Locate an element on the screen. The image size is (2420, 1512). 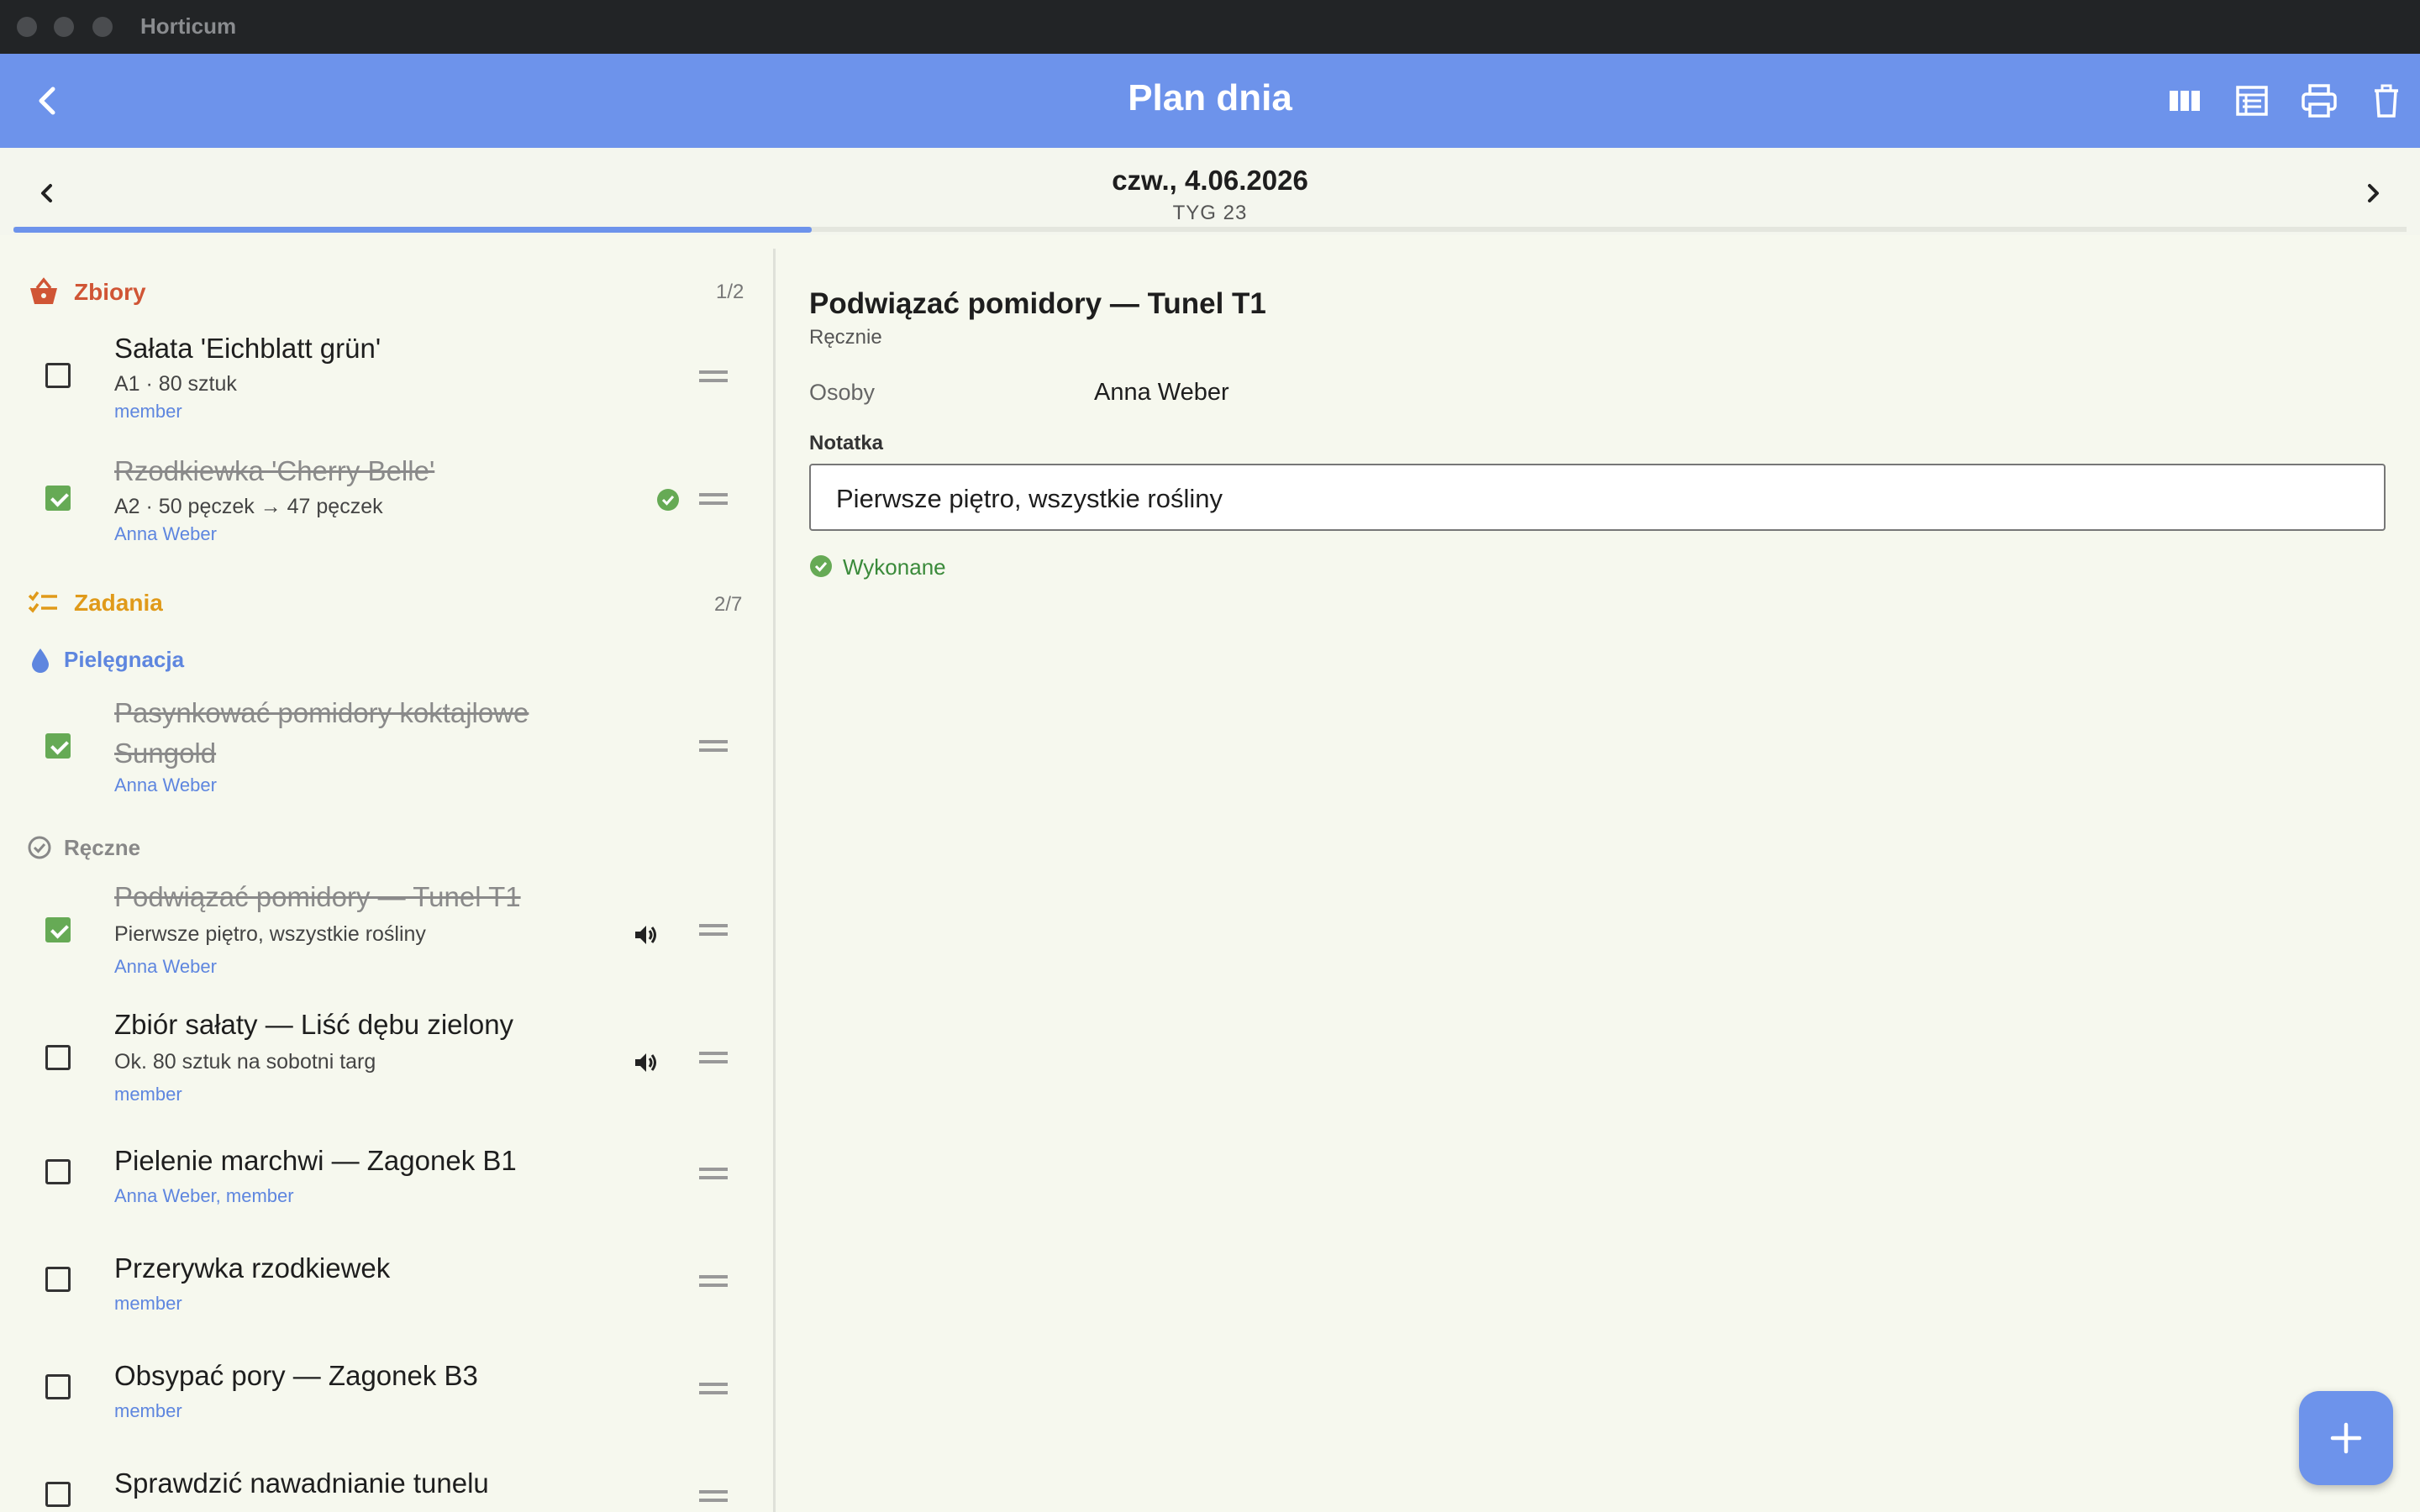
item-title: Sprawdzić nawadnianie tunelu is located at coordinates (301, 1483).